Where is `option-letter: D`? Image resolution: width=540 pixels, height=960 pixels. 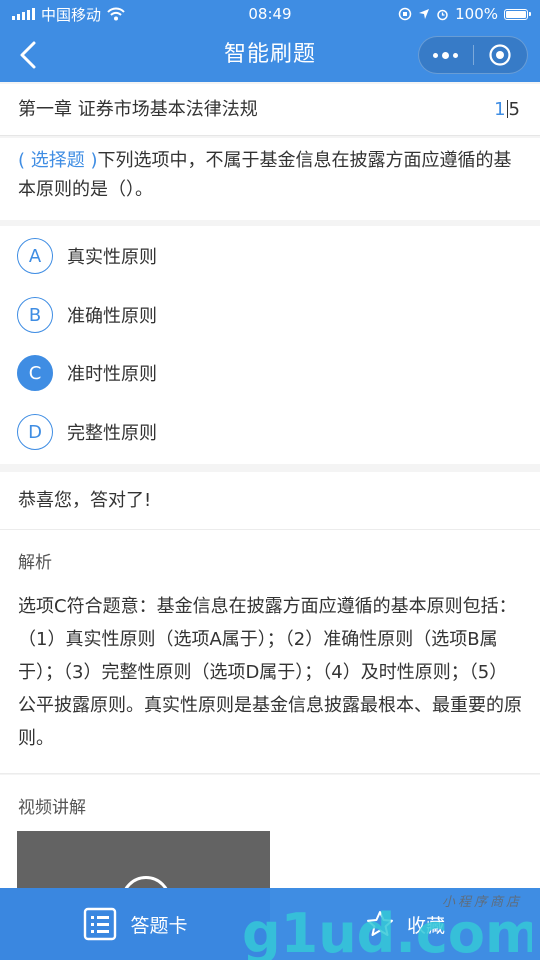 option-letter: D is located at coordinates (35, 432).